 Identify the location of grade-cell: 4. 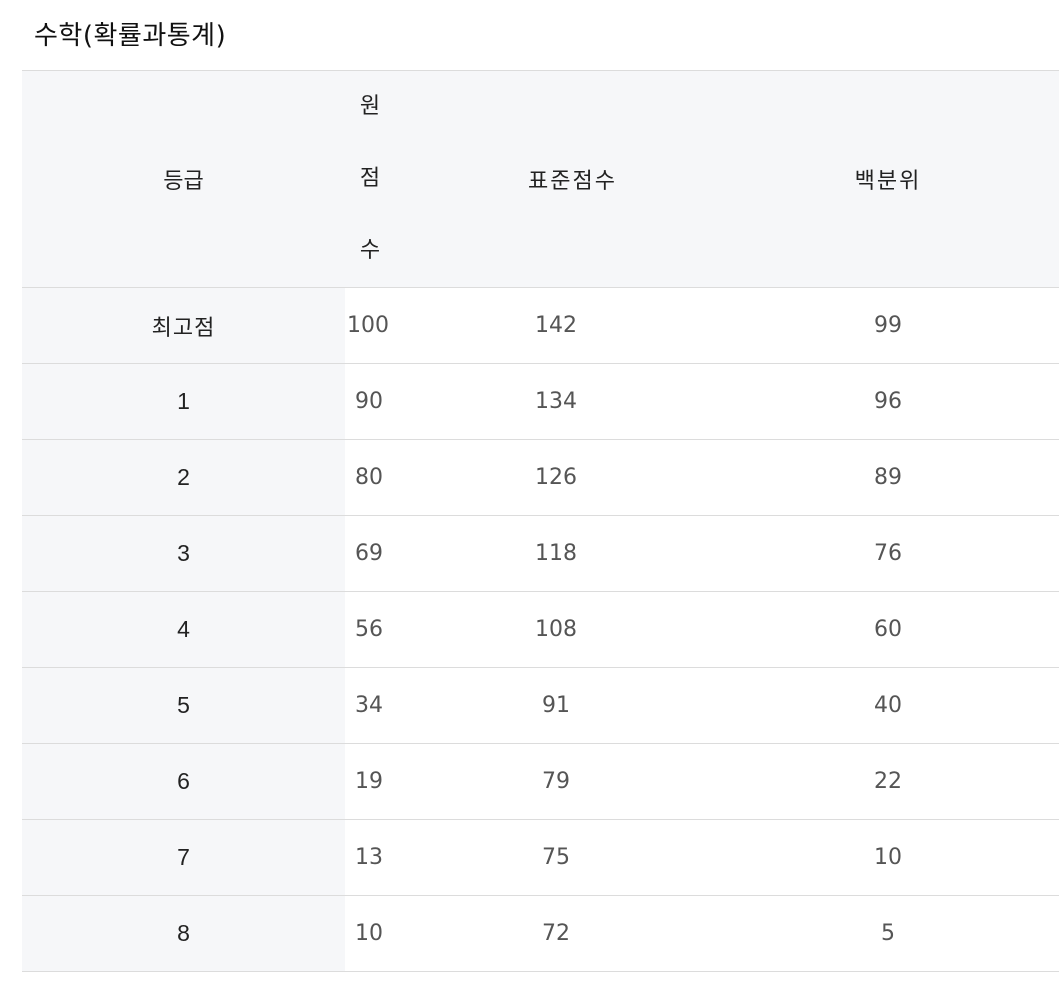
(183, 629).